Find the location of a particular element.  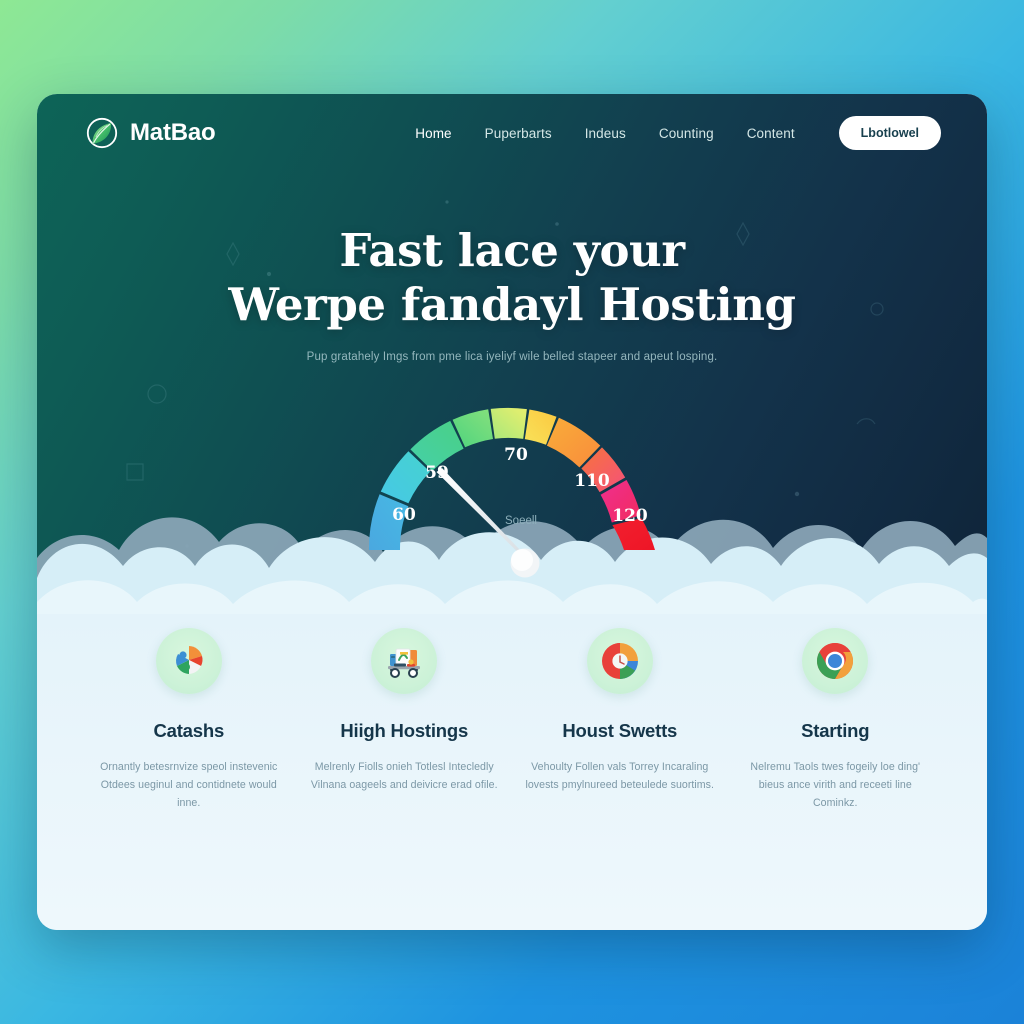

delivery-cart-icon is located at coordinates (404, 663).